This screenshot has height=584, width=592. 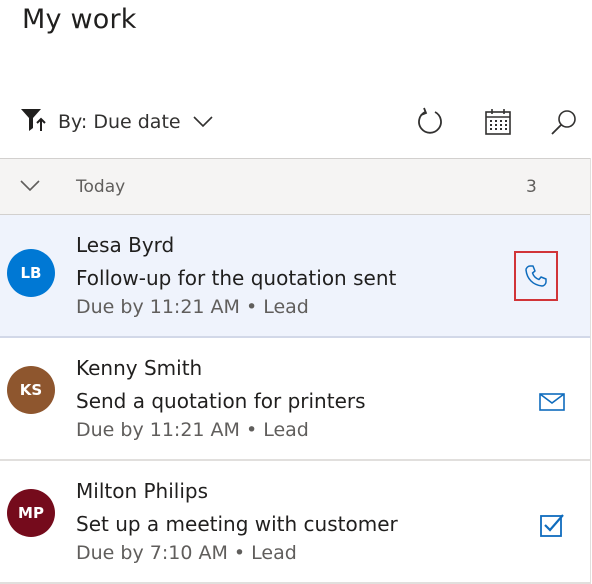 I want to click on contact-name: Kenny Smith, so click(x=139, y=368).